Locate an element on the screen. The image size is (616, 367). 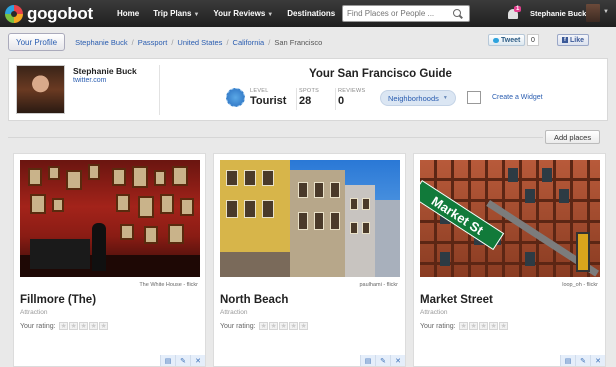
search-icon is located at coordinates (458, 13).